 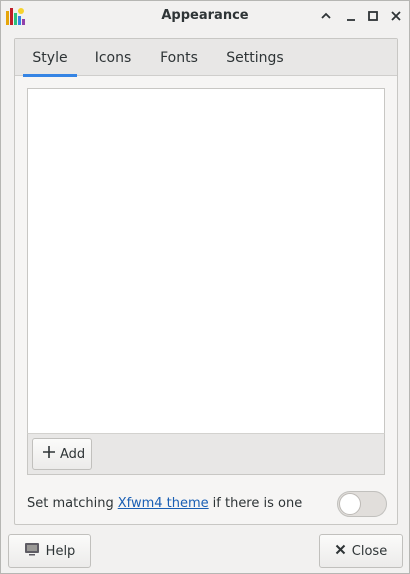 I want to click on add-button-label: Add, so click(x=73, y=454).